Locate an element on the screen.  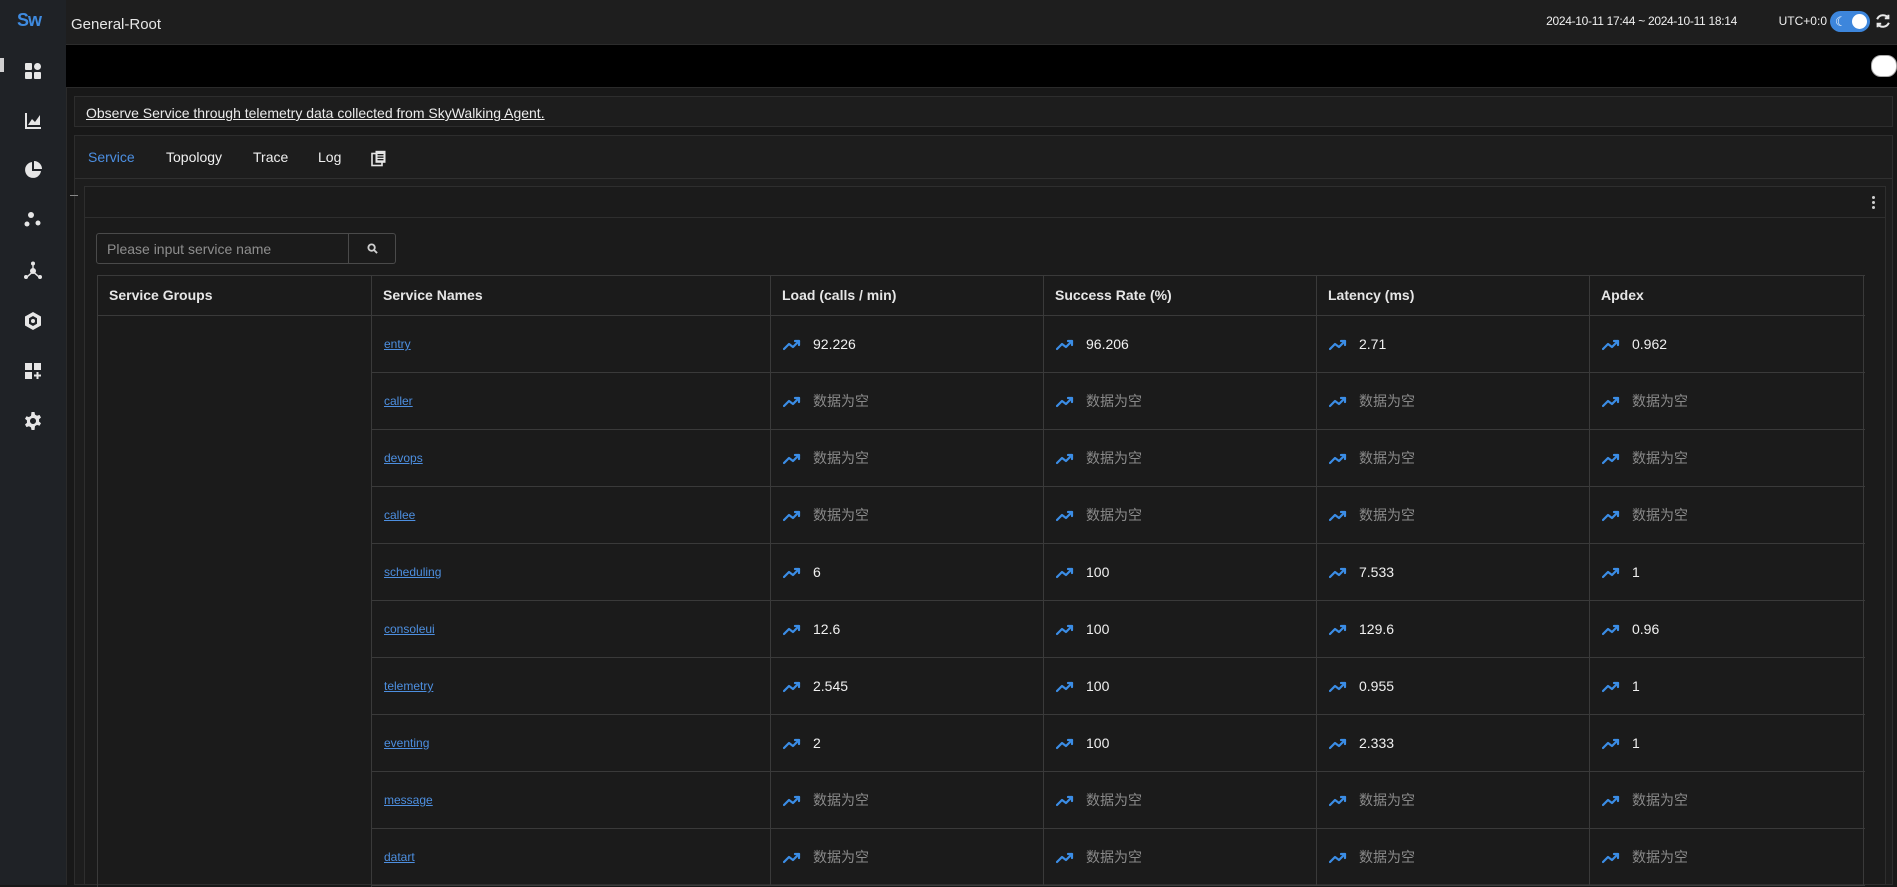
latency-value: 2.333 is located at coordinates (1377, 743).